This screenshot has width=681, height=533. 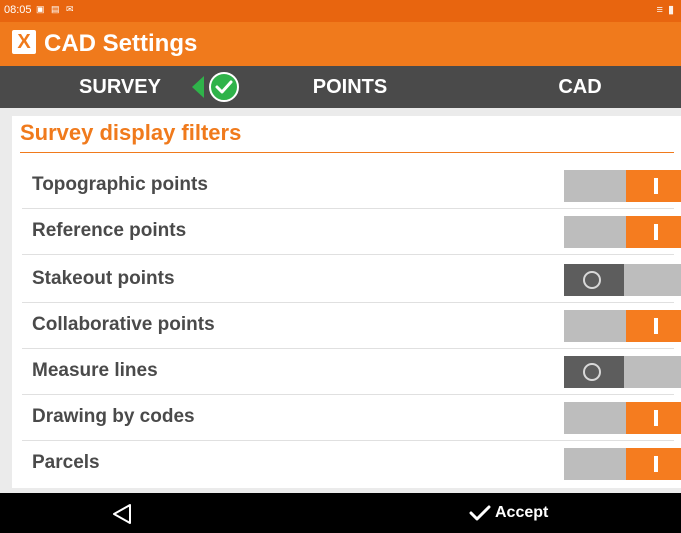 I want to click on setting-label: Collaborative points, so click(x=123, y=324).